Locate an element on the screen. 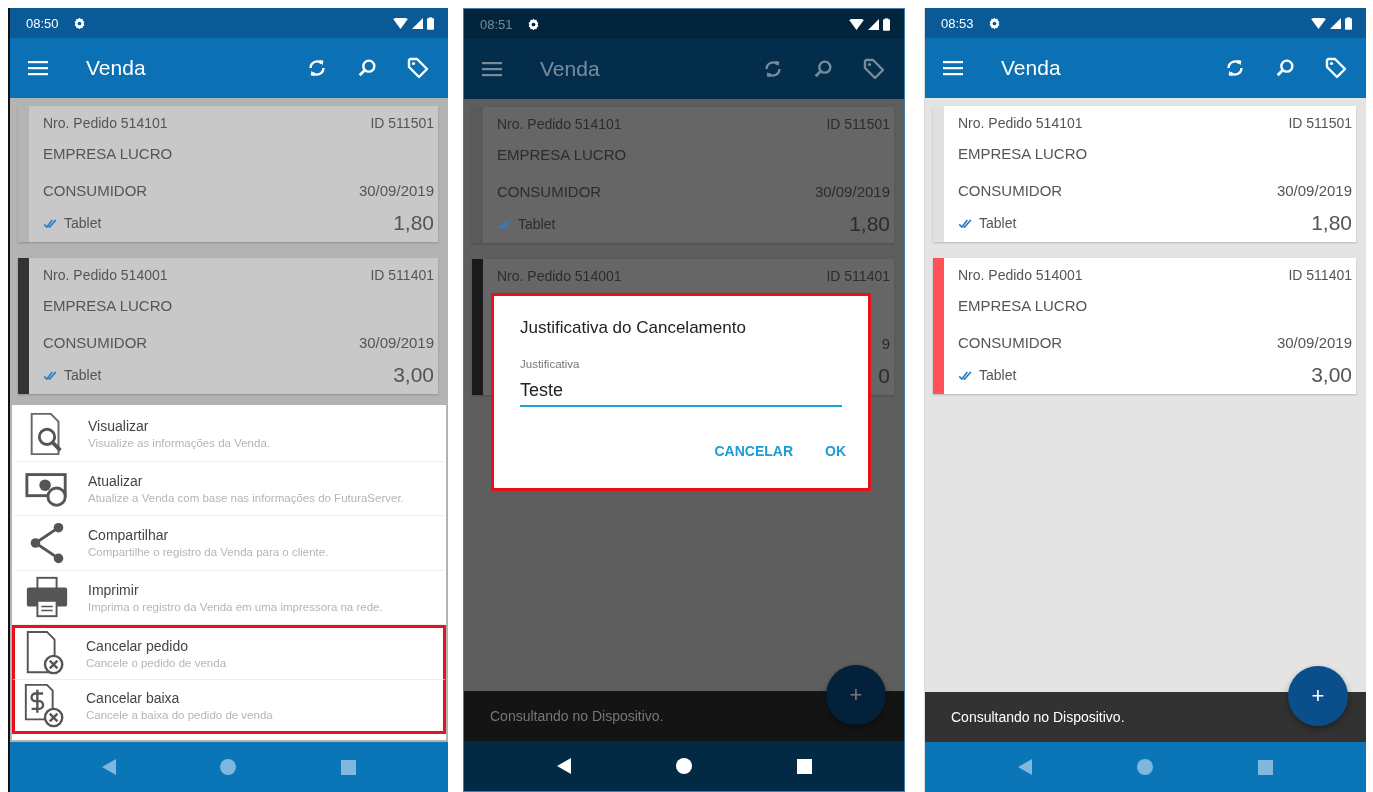 The height and width of the screenshot is (792, 1373). status-time: 08:50 is located at coordinates (42, 23).